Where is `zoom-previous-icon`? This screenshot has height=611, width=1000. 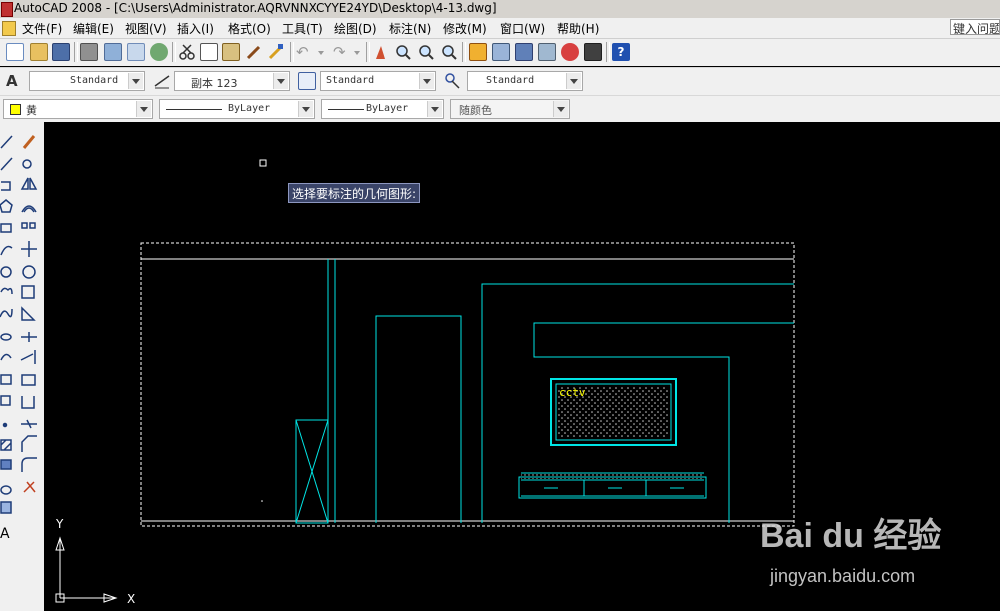
zoom-previous-icon is located at coordinates (449, 52).